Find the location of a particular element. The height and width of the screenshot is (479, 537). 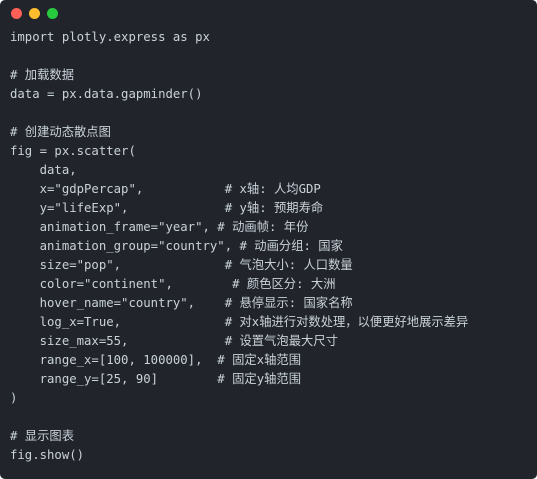

code-line-10: y="lifeExp", # y轴: 预期寿命 is located at coordinates (167, 208).